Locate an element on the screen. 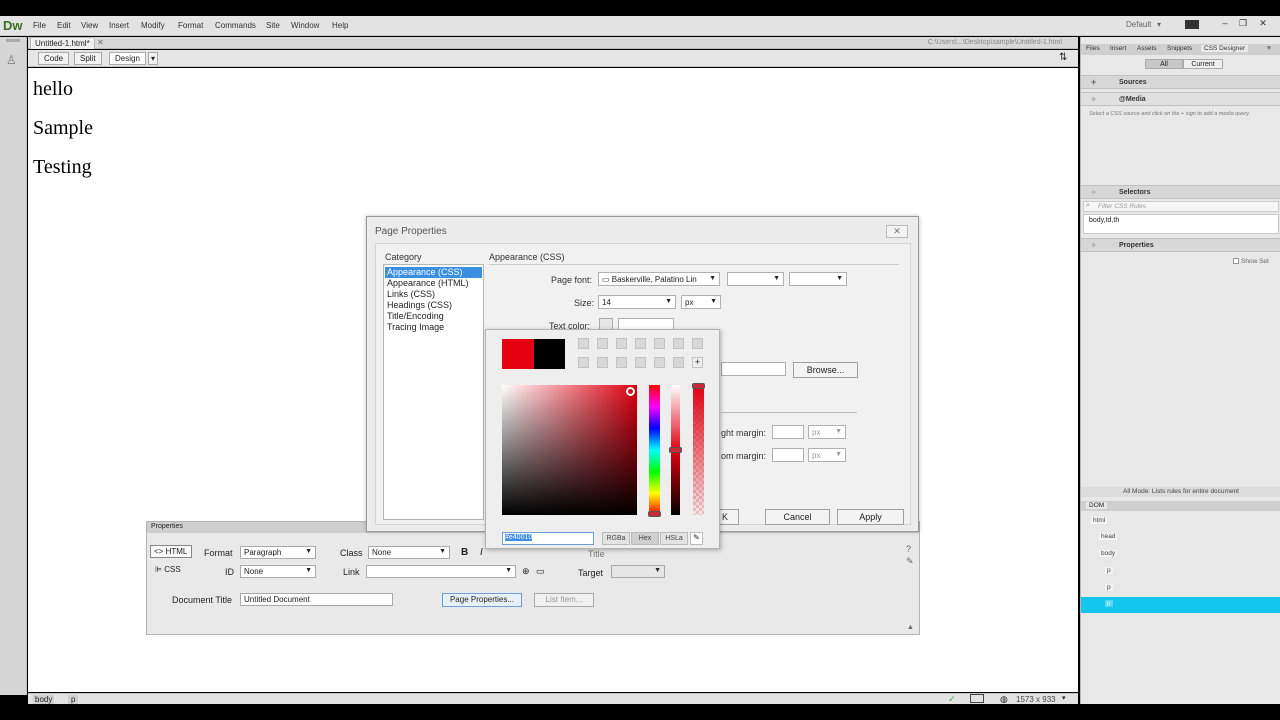 This screenshot has width=1280, height=720. document-tab: Untitled-1.html* is located at coordinates (62, 43).